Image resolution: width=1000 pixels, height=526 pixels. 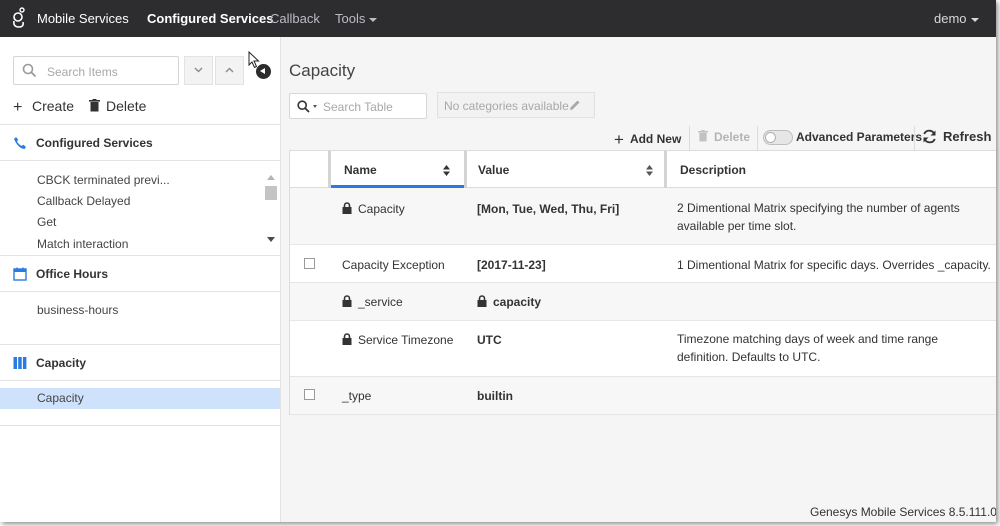 I want to click on chevron-up-icon, so click(x=229, y=70).